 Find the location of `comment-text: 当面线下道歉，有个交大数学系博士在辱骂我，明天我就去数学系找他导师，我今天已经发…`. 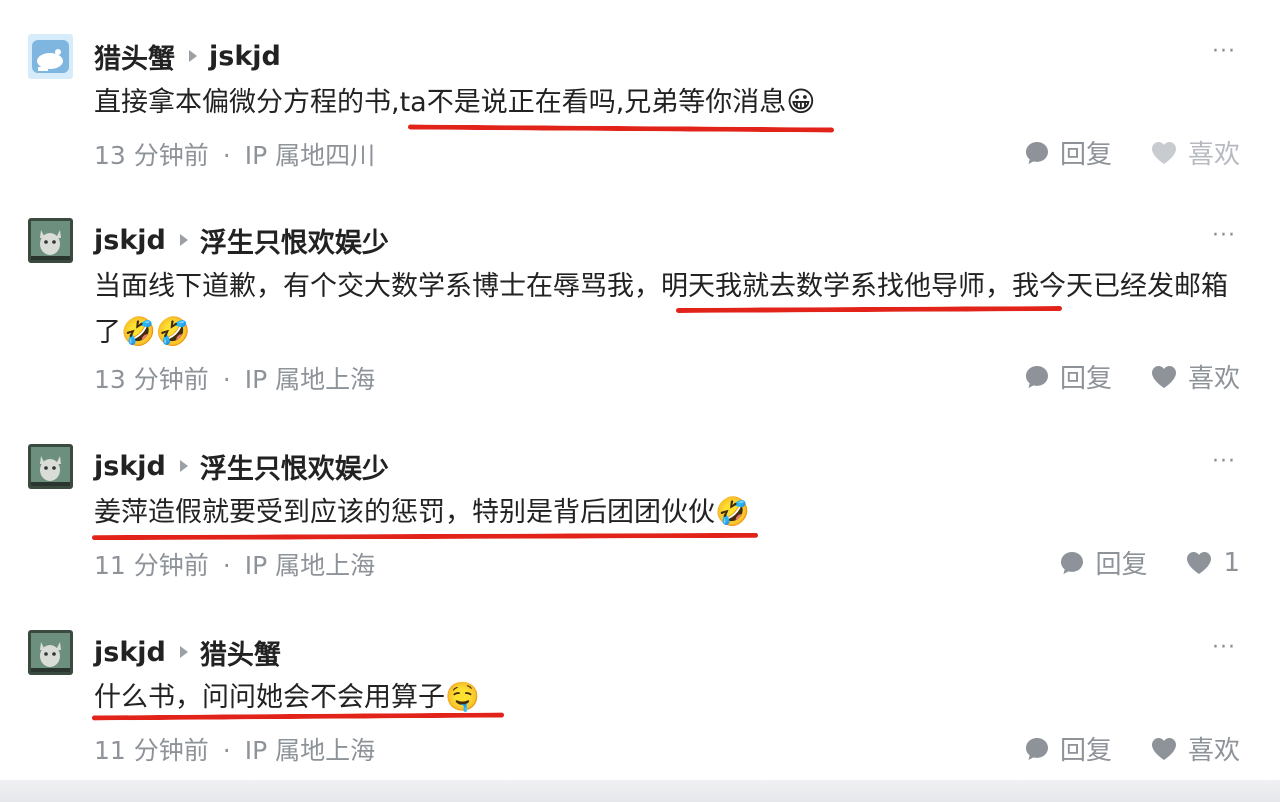

comment-text: 当面线下道歉，有个交大数学系博士在辱骂我，明天我就去数学系找他导师，我今天已经发… is located at coordinates (664, 309).